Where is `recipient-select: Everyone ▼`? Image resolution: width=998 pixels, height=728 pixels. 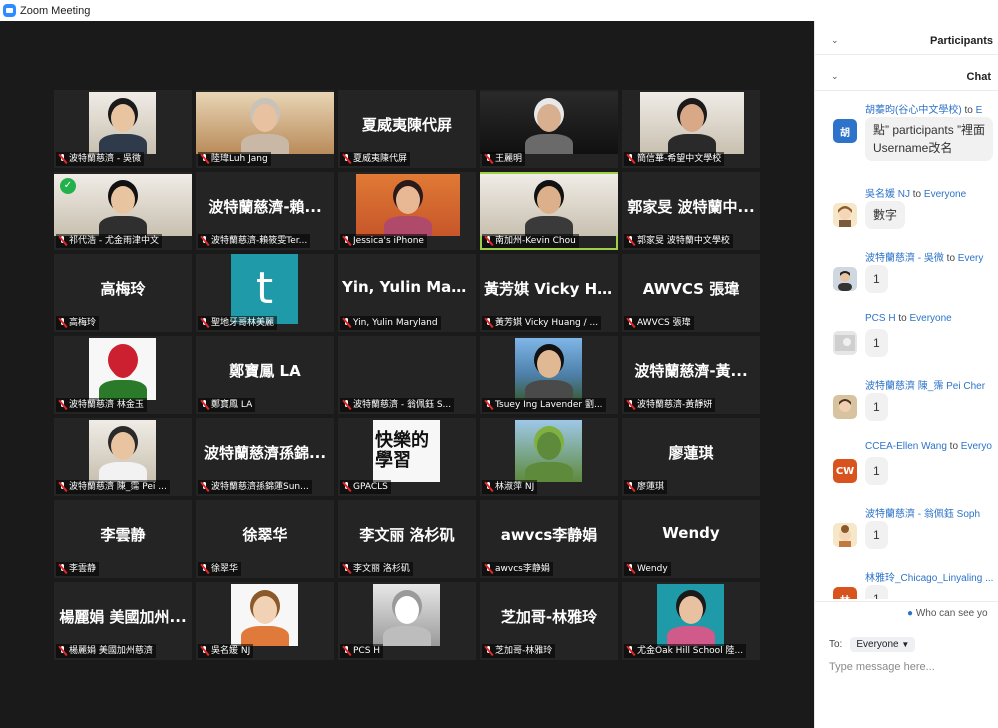 recipient-select: Everyone ▼ is located at coordinates (883, 644).